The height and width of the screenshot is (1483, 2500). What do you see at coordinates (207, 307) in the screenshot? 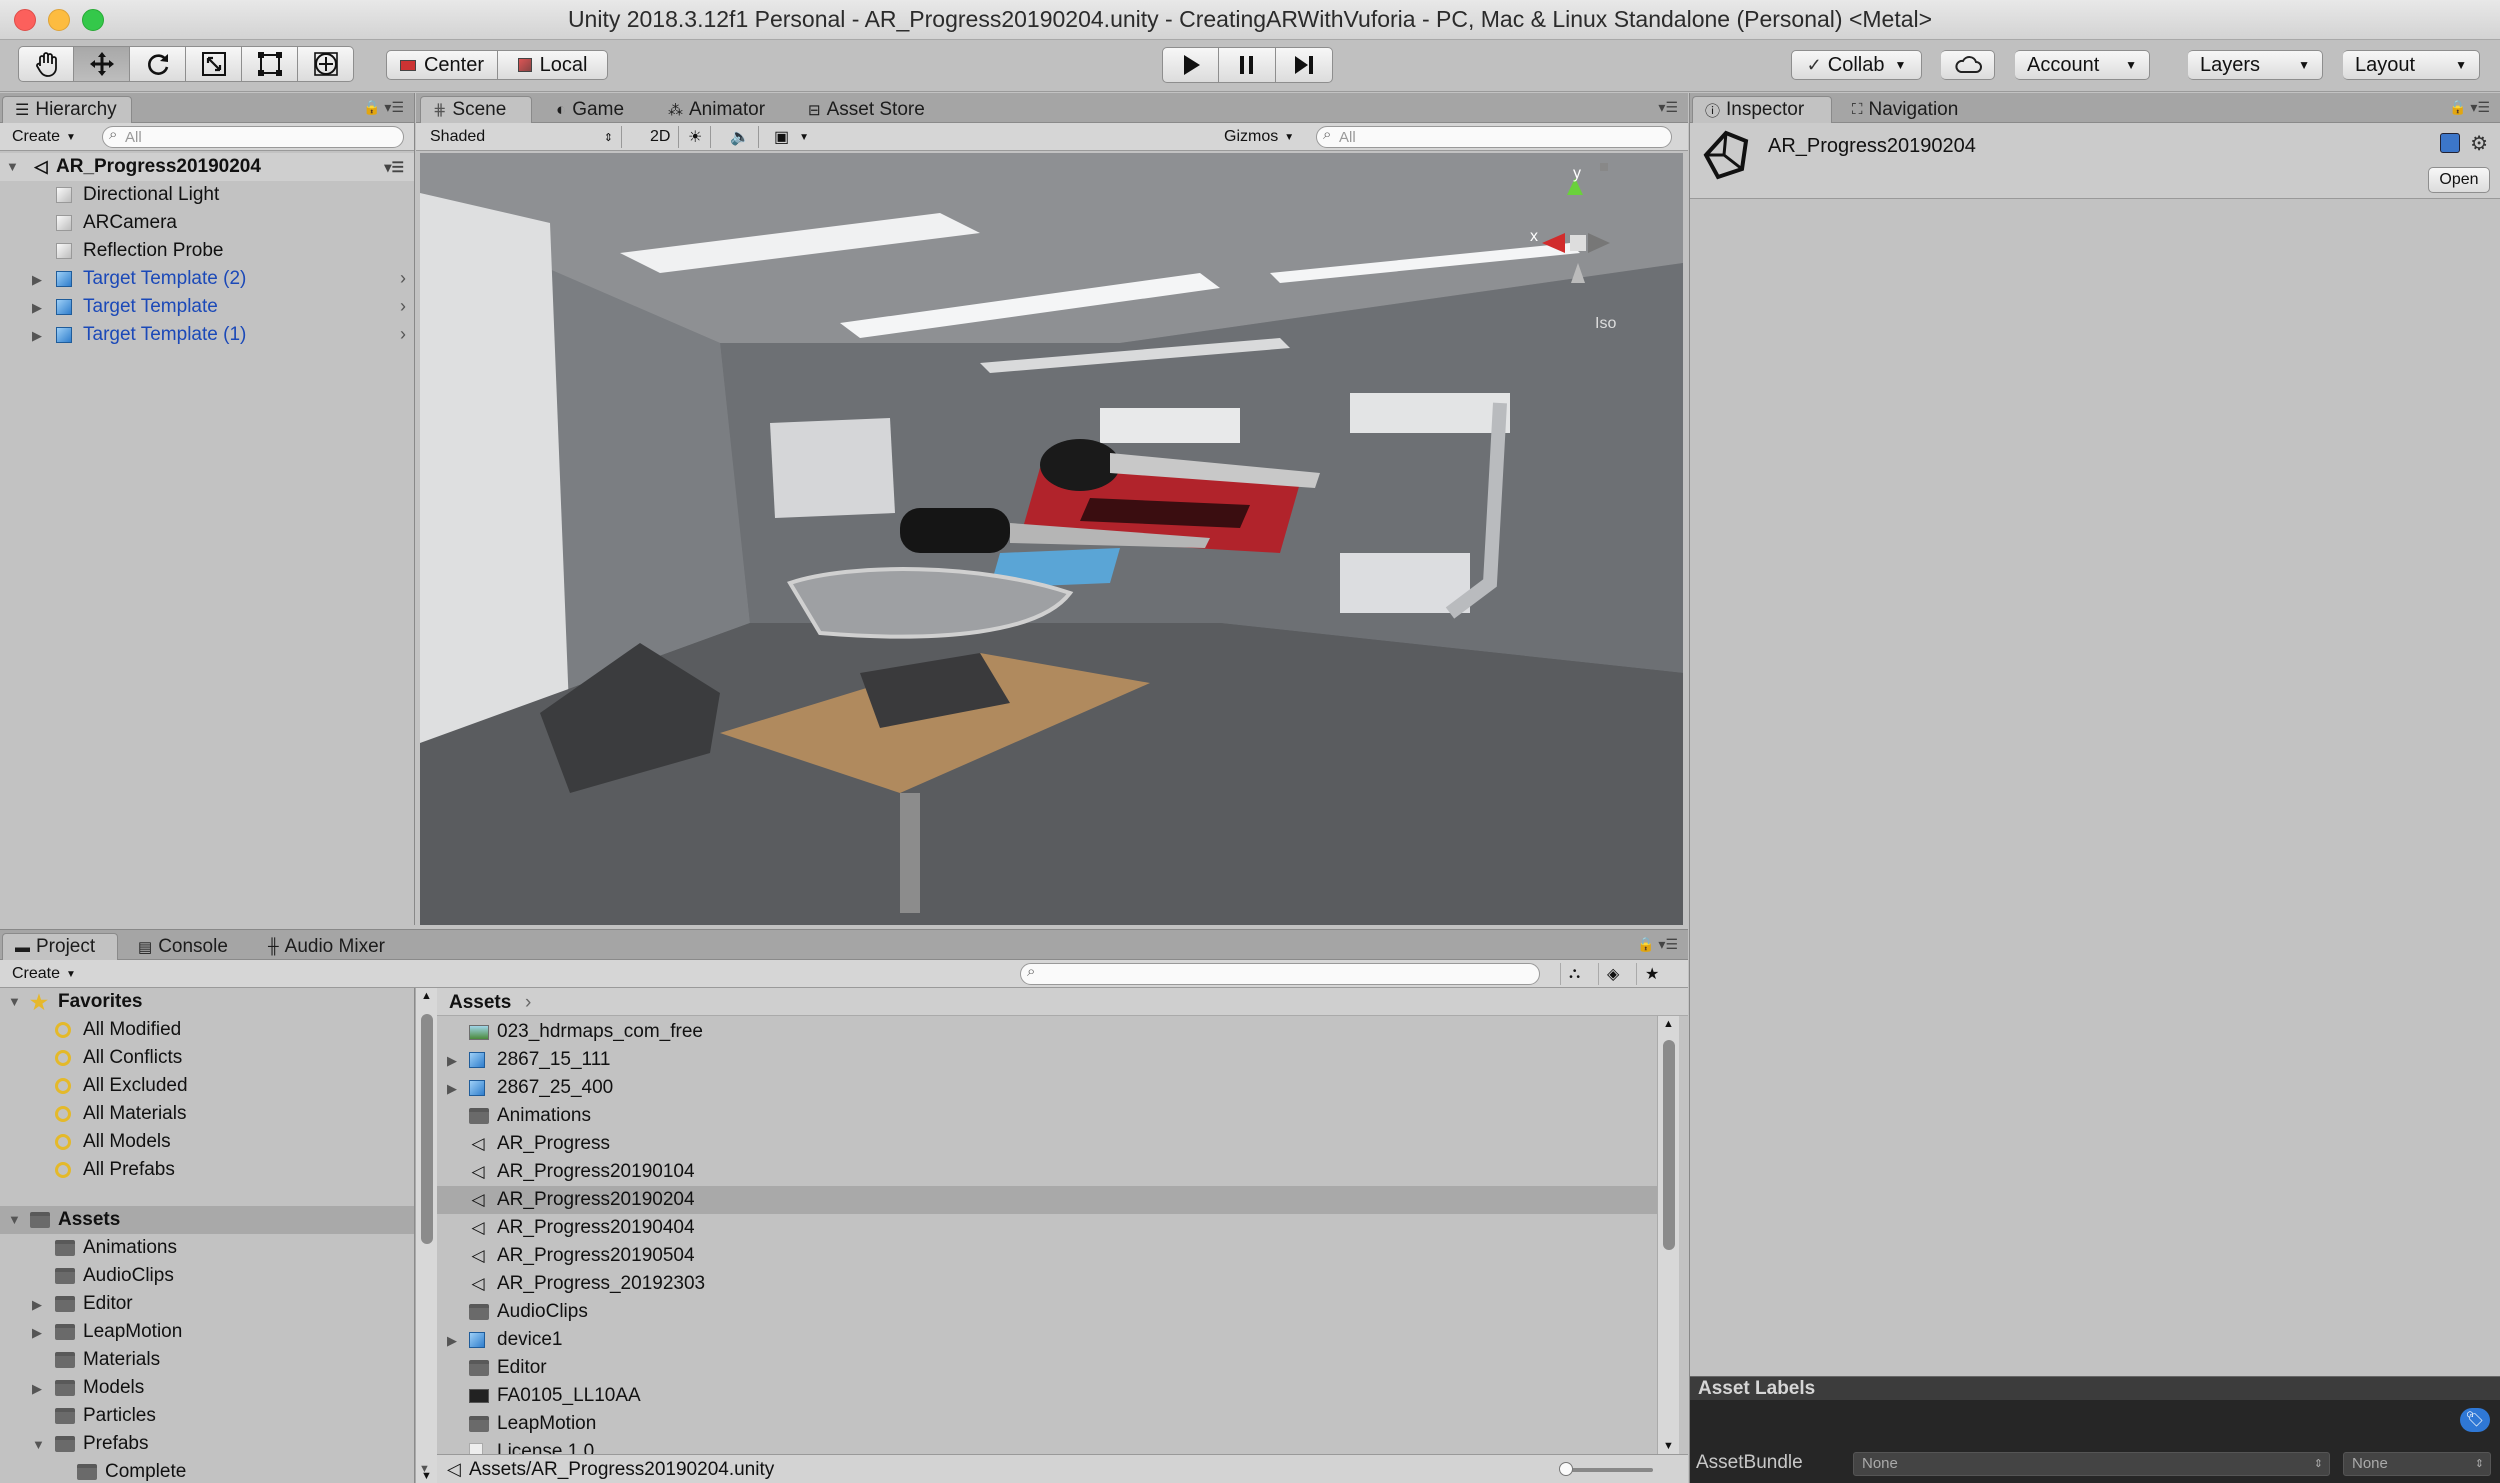
I see `hierarchy-item: ▶ › Target Template` at bounding box center [207, 307].